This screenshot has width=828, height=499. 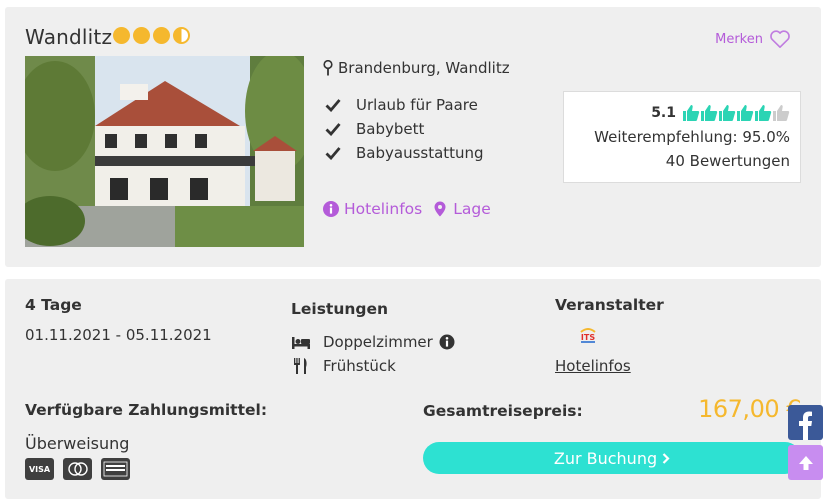 I want to click on lage-link: Lage, so click(x=461, y=209).